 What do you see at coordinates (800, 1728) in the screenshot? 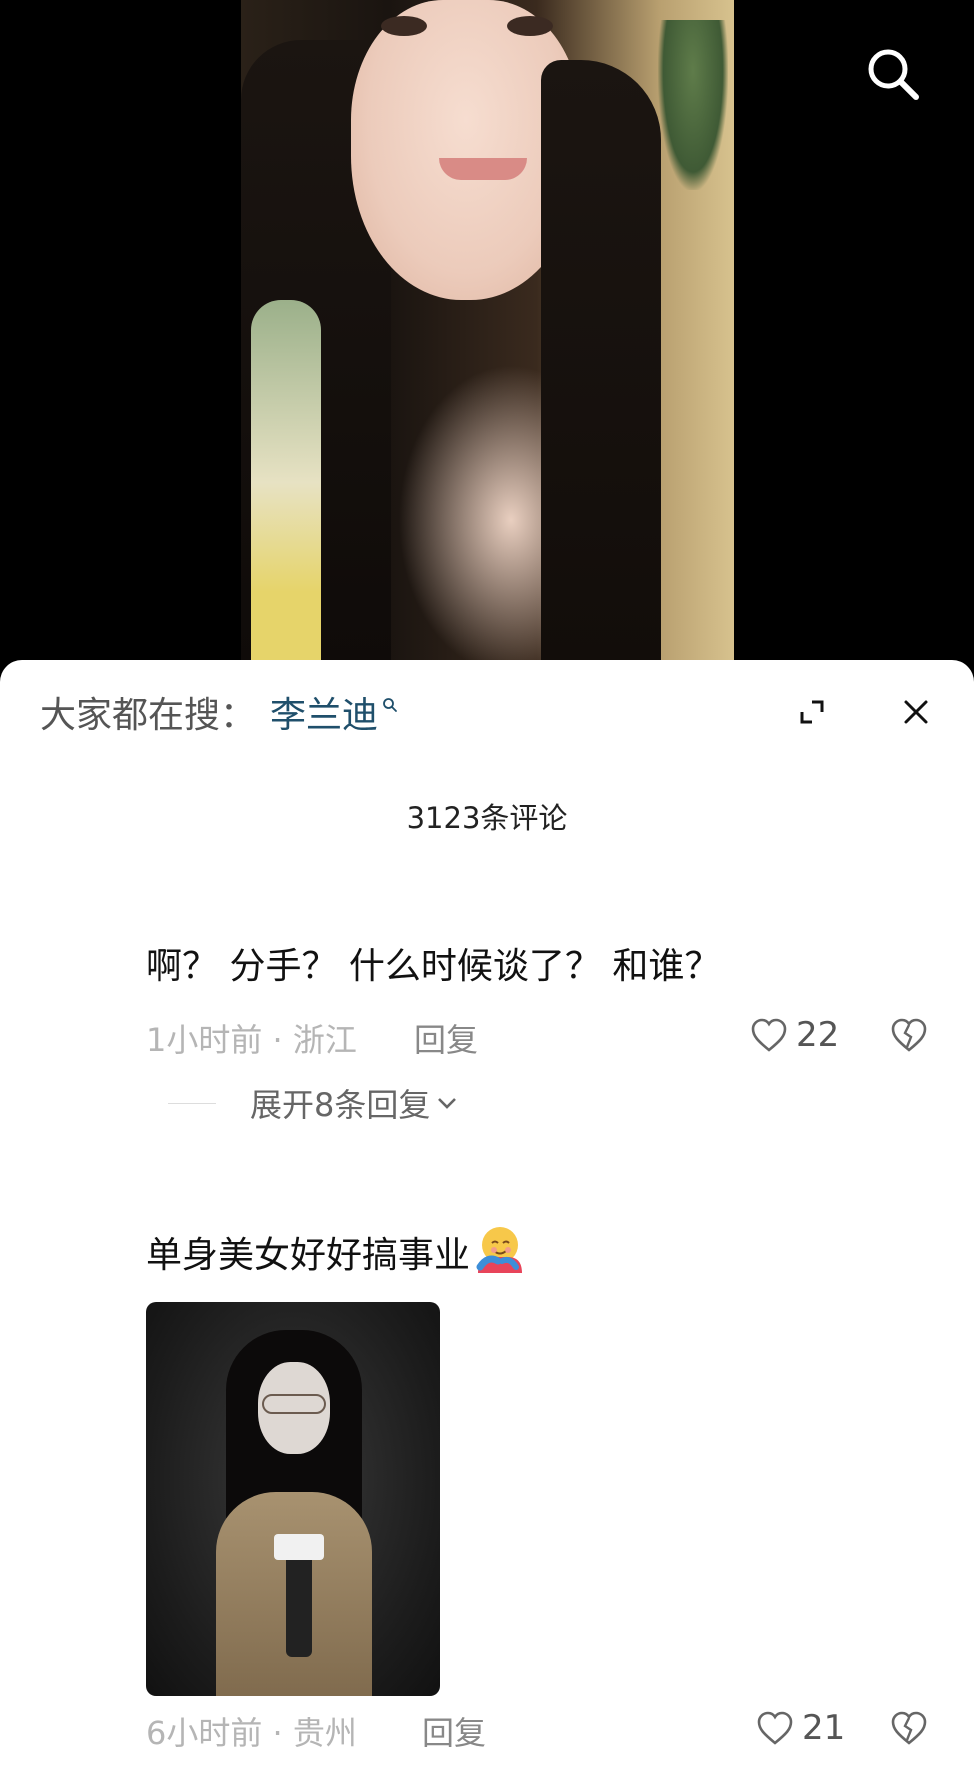
I see `like-button: 21` at bounding box center [800, 1728].